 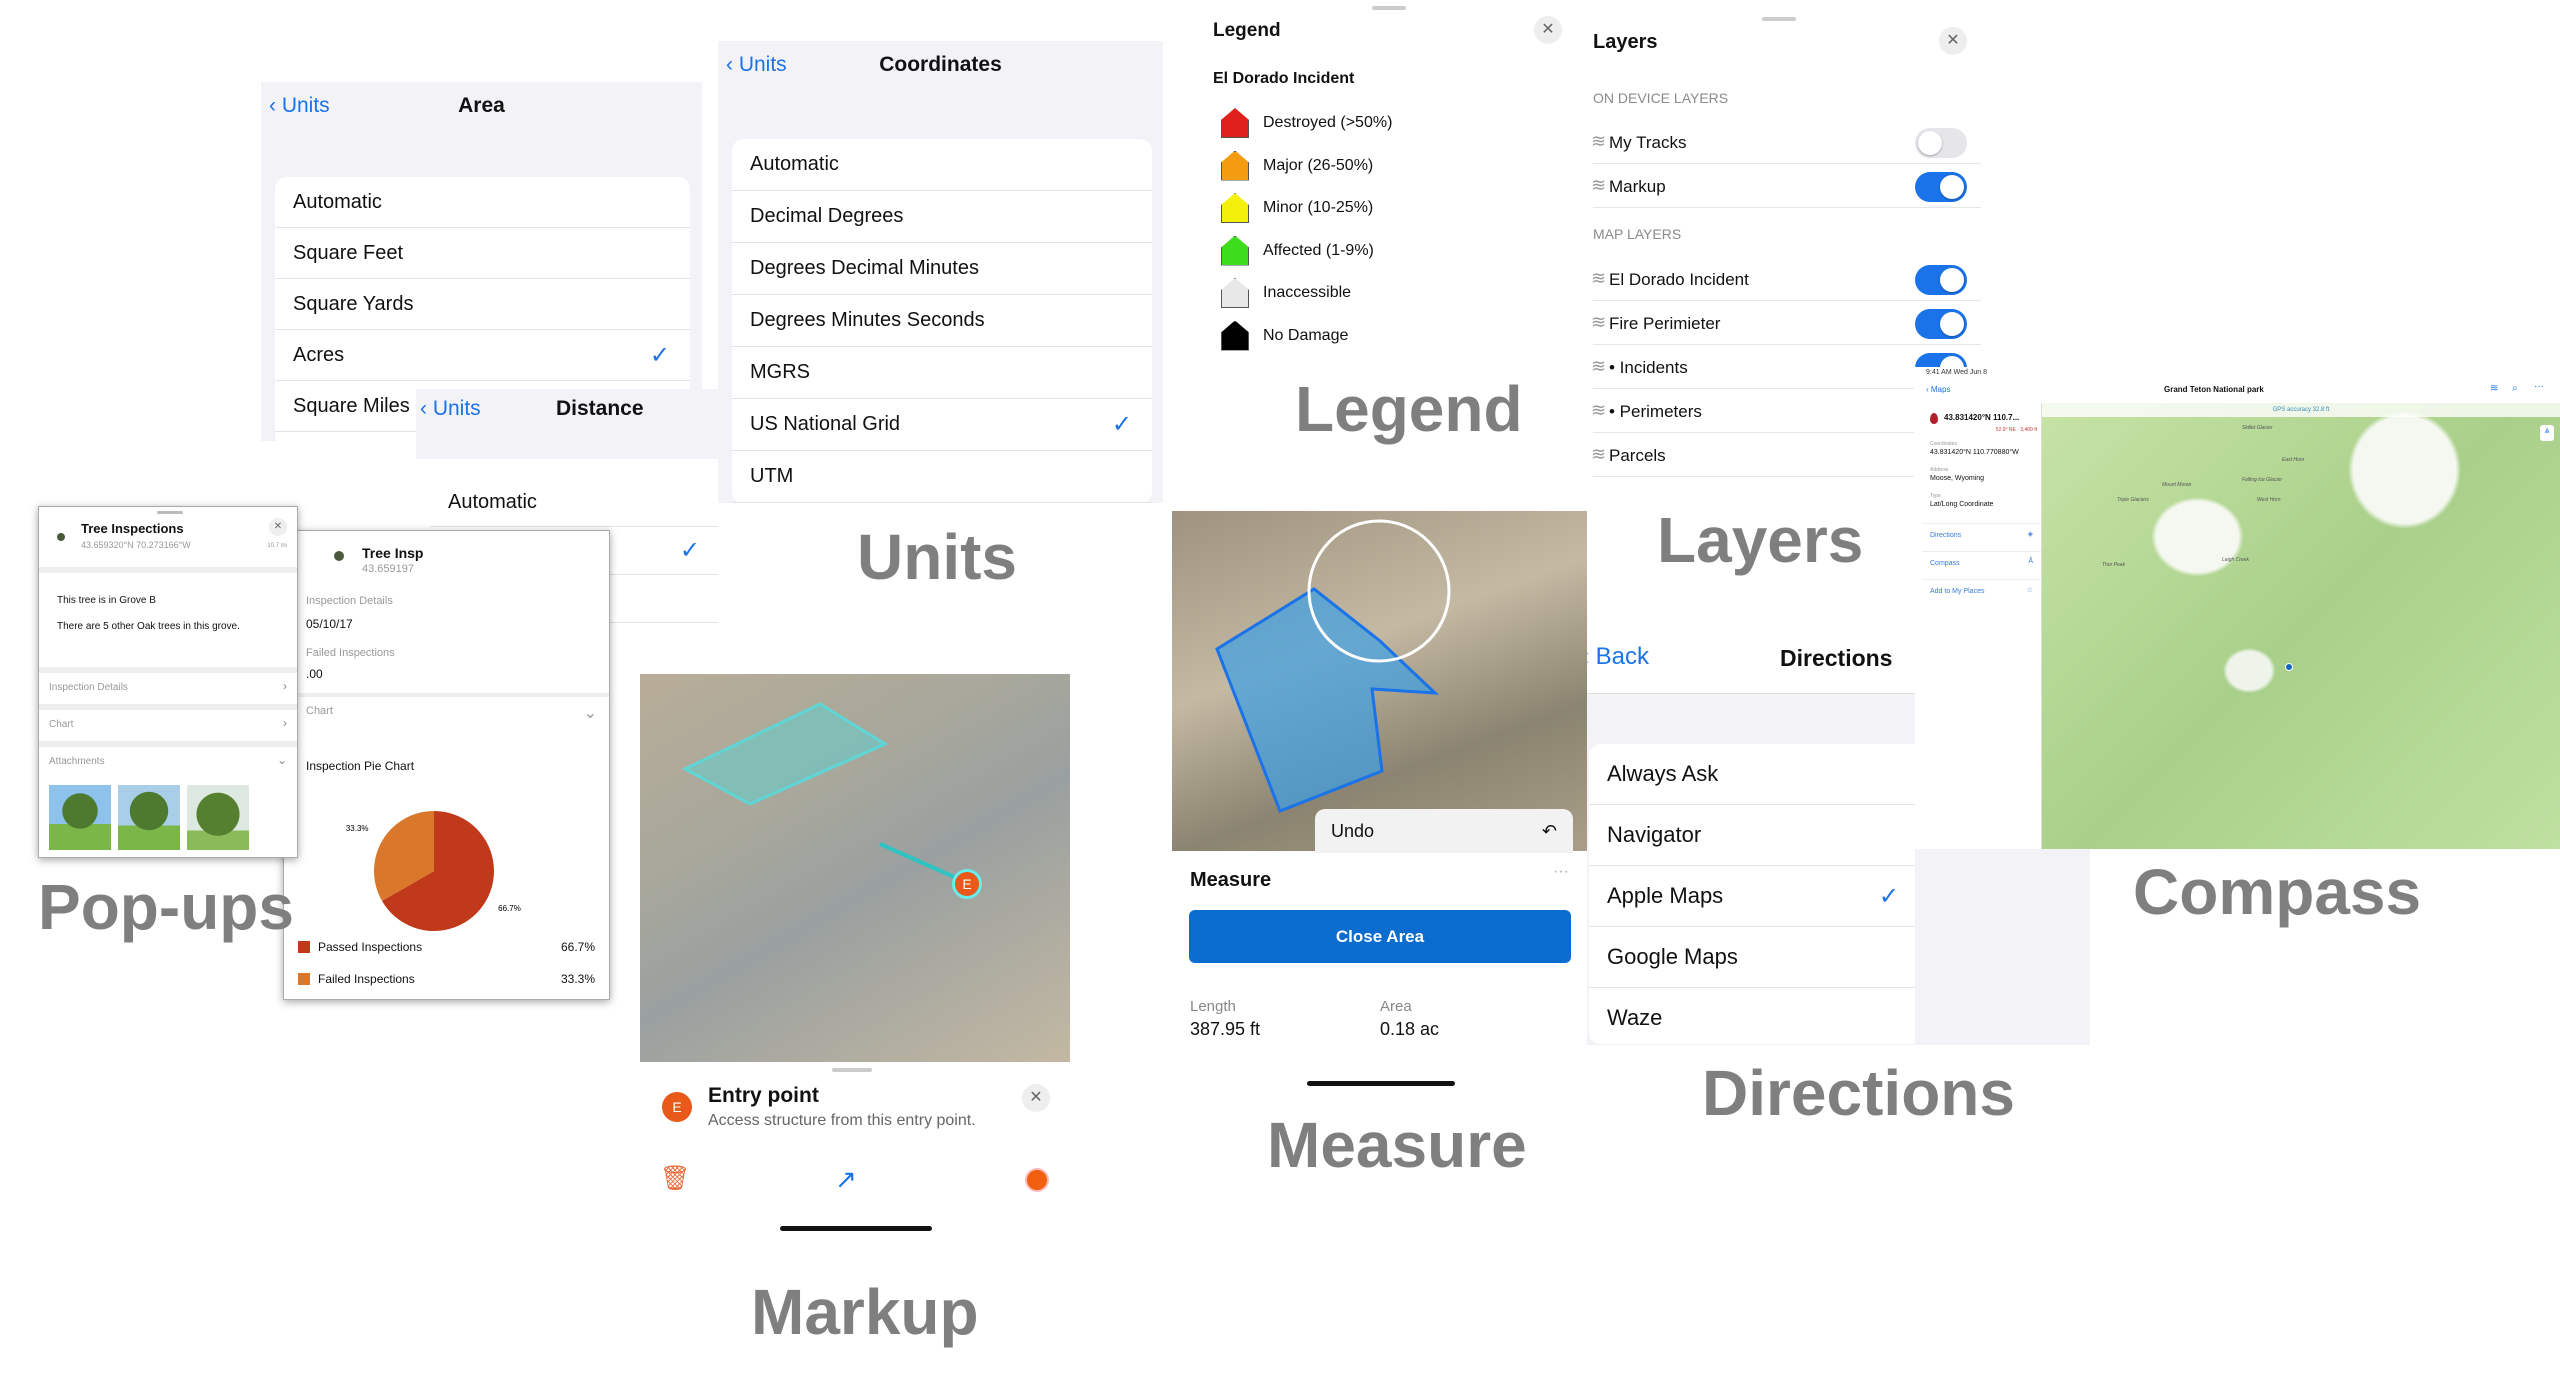 I want to click on chevron-down-icon: ⌄, so click(x=281, y=760).